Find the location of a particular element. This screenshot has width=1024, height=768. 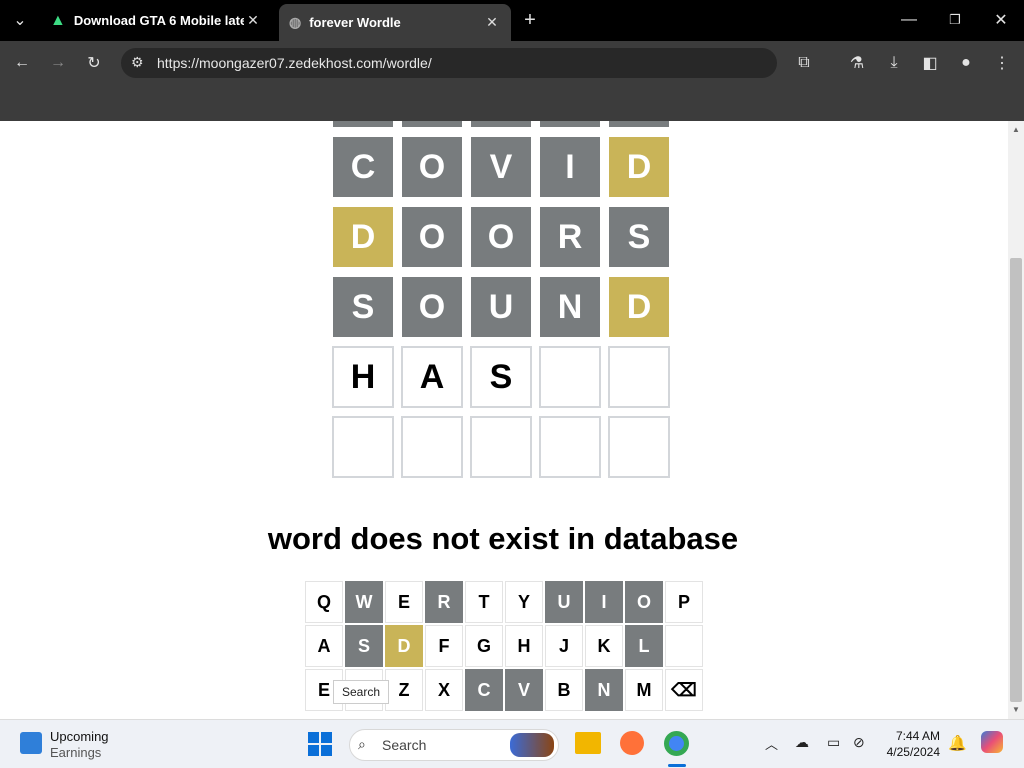

error-message: word does not exist in database is located at coordinates (503, 538).